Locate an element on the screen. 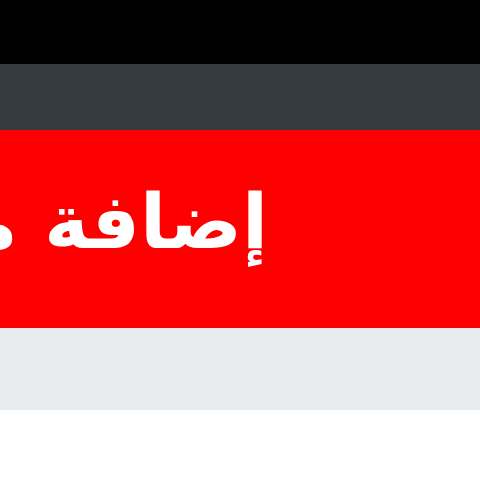 The height and width of the screenshot is (480, 480). page-content is located at coordinates (240, 445).